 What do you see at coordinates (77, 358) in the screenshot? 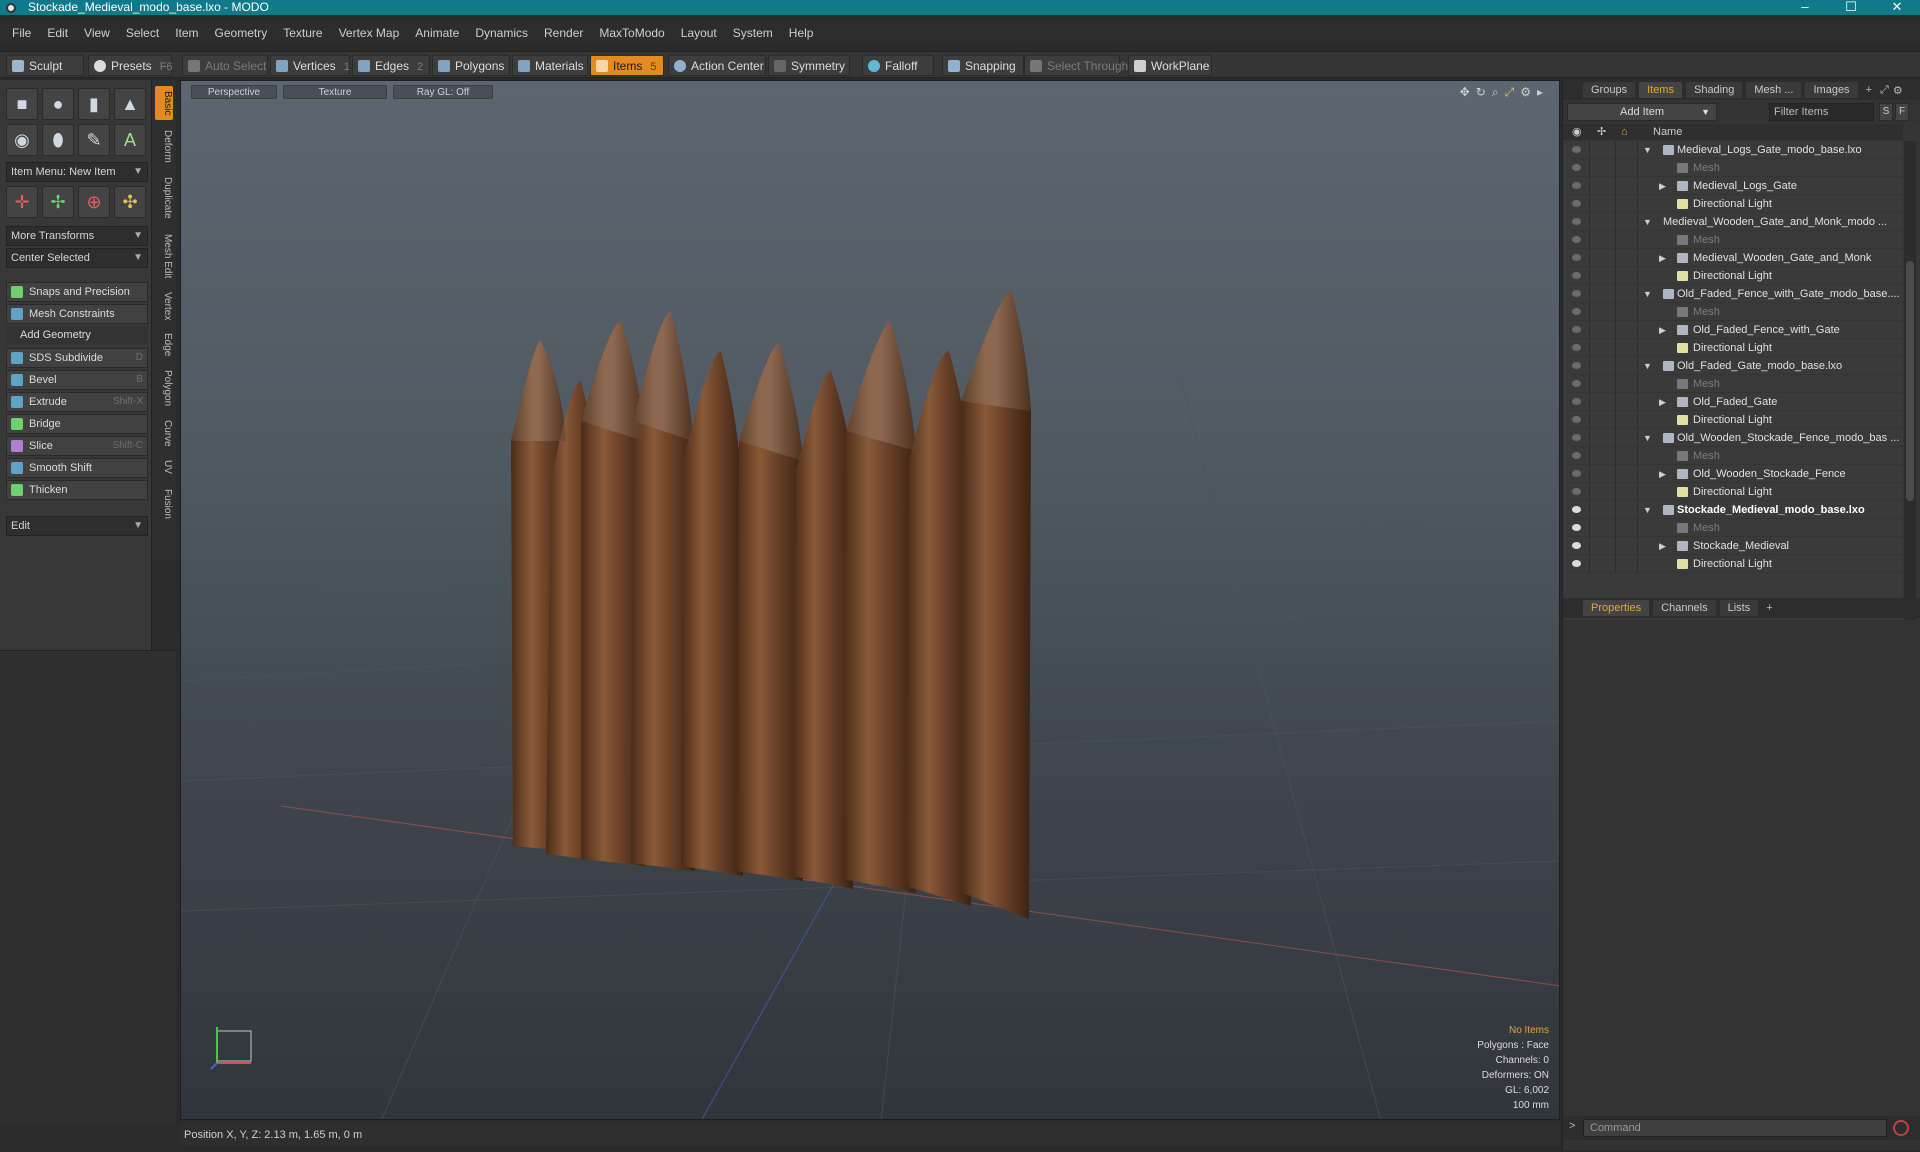
I see `sds-subdivide-button: SDS Subdivide D` at bounding box center [77, 358].